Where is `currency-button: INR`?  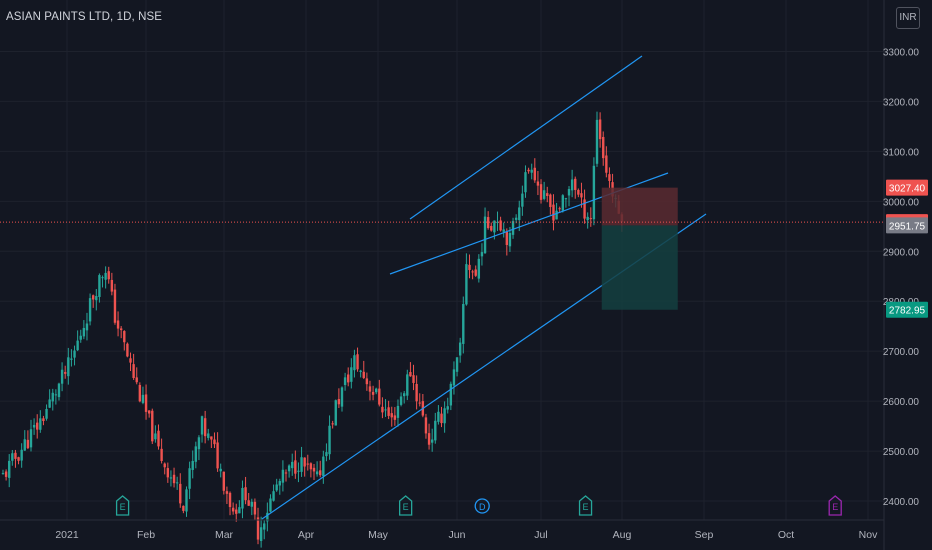
currency-button: INR is located at coordinates (908, 18).